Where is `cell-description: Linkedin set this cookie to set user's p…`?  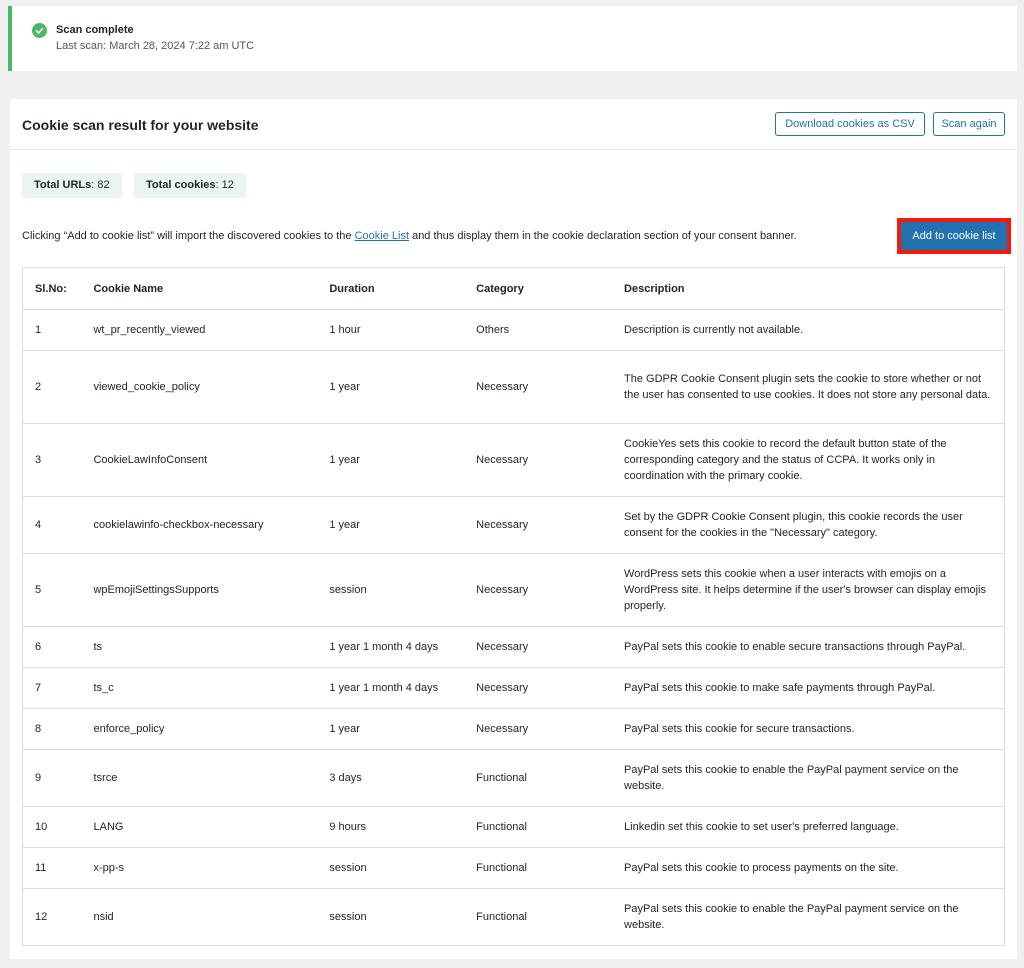 cell-description: Linkedin set this cookie to set user's p… is located at coordinates (808, 827).